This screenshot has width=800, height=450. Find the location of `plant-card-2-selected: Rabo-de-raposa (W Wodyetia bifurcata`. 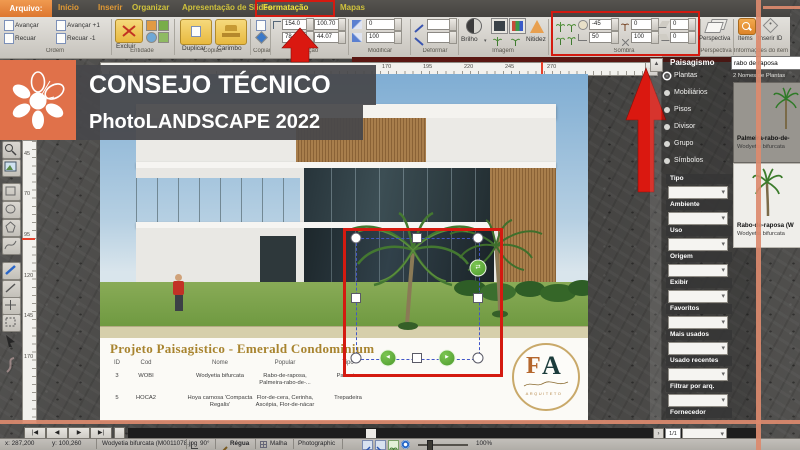

plant-card-2-selected: Rabo-de-raposa (W Wodyetia bifurcata is located at coordinates (766, 205).